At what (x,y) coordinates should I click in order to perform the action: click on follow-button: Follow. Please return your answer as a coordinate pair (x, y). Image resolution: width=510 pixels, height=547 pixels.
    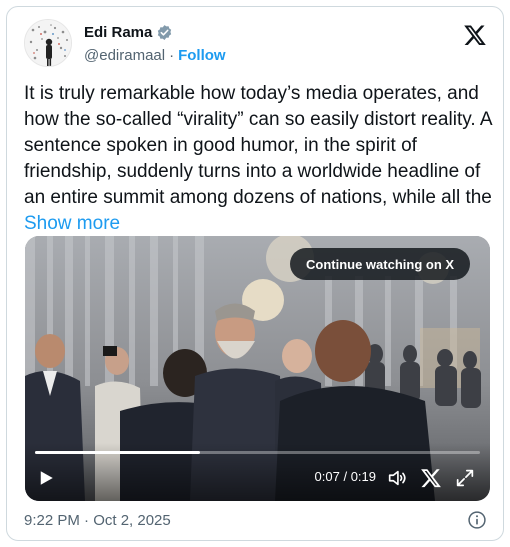
    Looking at the image, I should click on (202, 55).